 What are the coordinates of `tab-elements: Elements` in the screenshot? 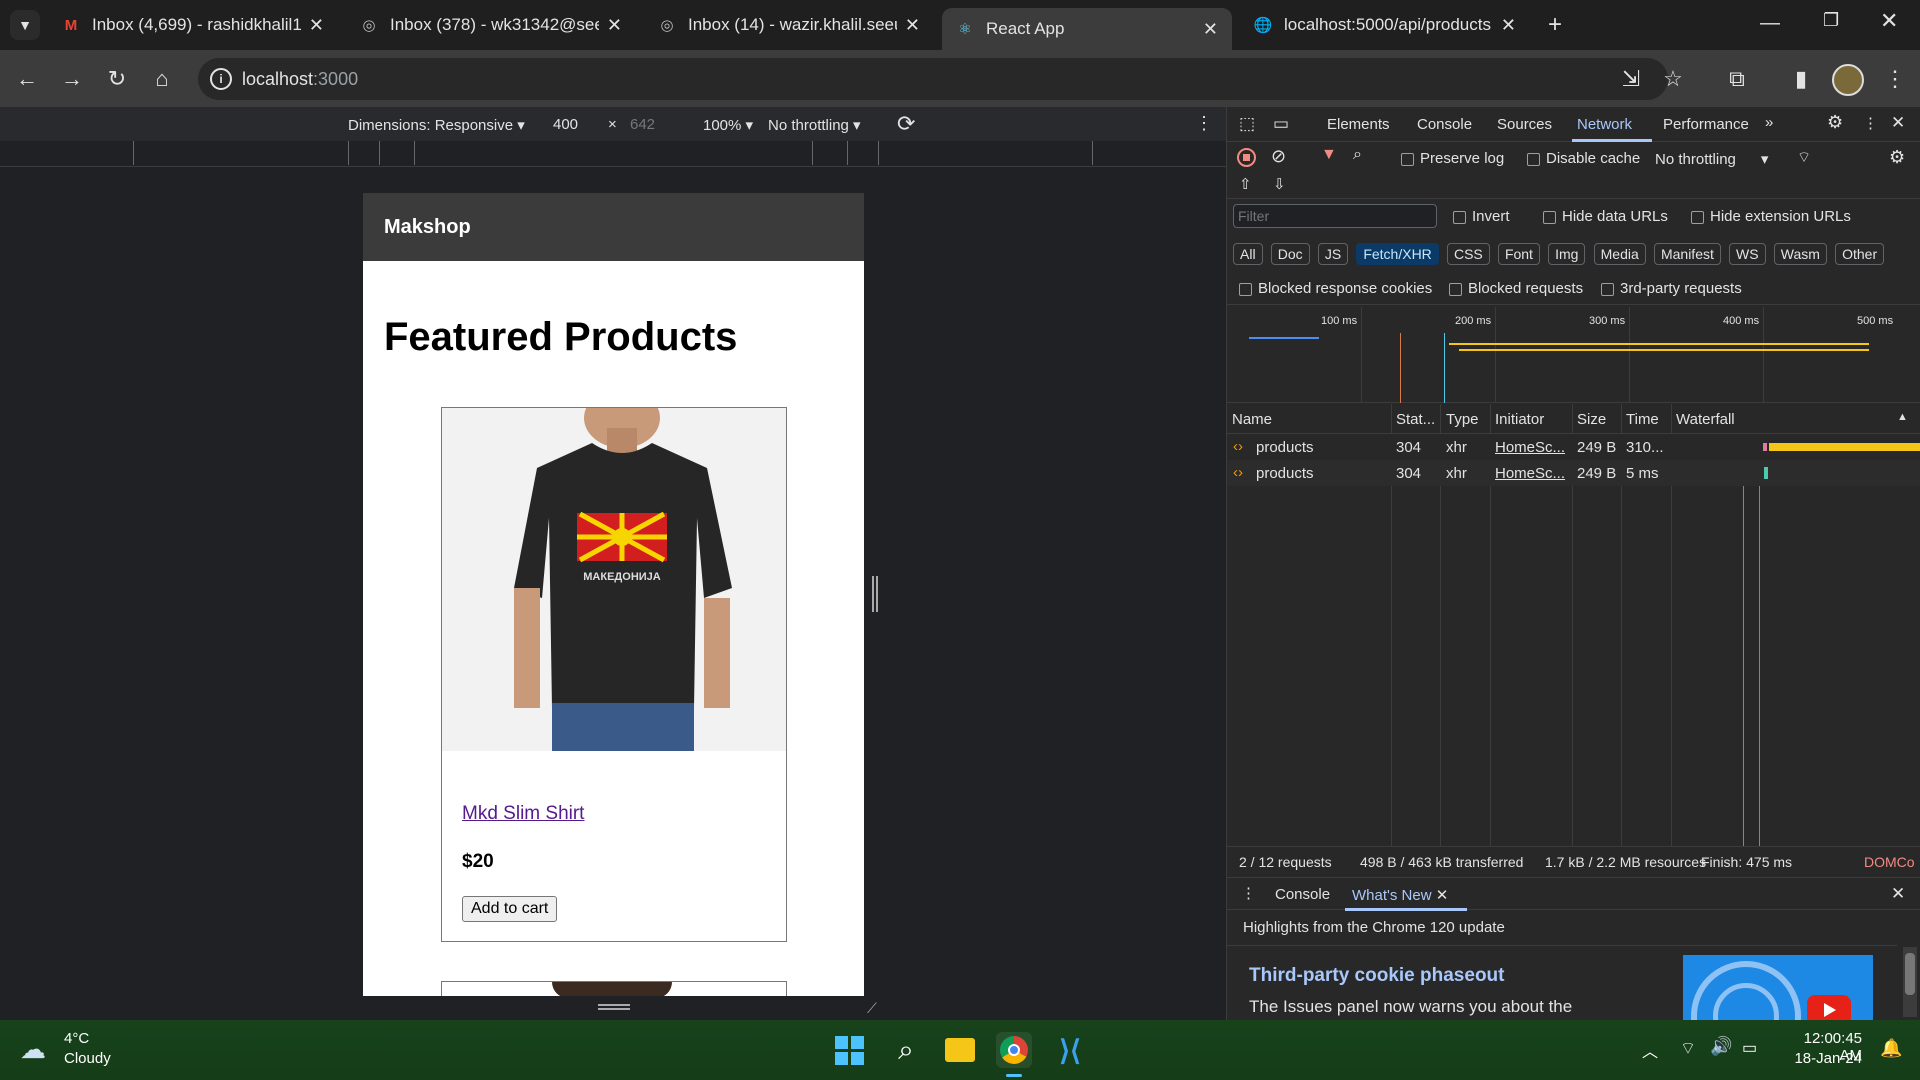 It's located at (1358, 124).